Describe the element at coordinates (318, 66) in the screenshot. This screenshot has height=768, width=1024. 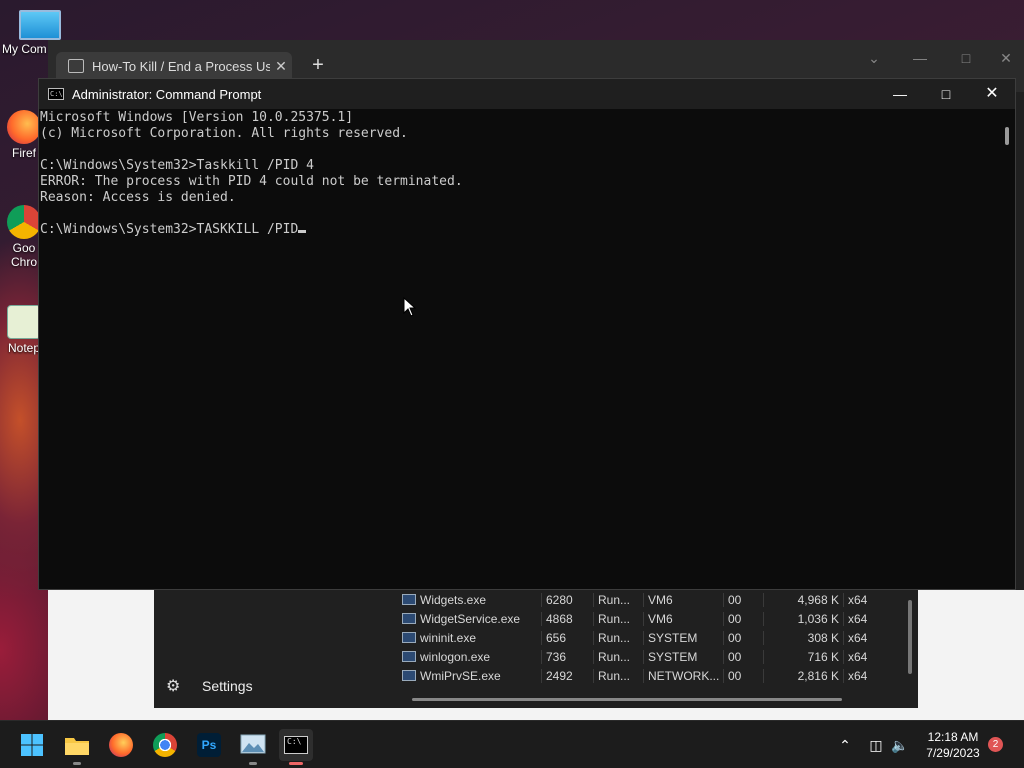
I see `new-tab-button: +` at that location.